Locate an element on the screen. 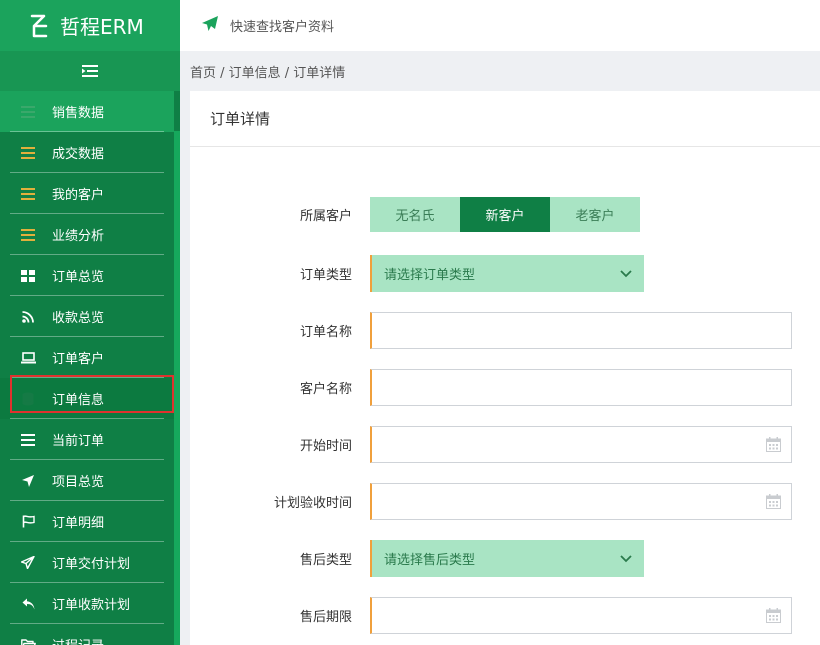  customer-type-segmented: 无名氏 新客户 老客户 is located at coordinates (505, 214).